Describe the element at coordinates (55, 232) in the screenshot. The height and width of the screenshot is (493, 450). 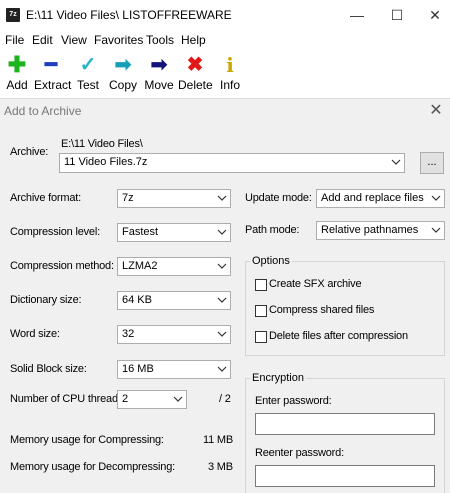
I see `compression-level-label: Compression level:` at that location.